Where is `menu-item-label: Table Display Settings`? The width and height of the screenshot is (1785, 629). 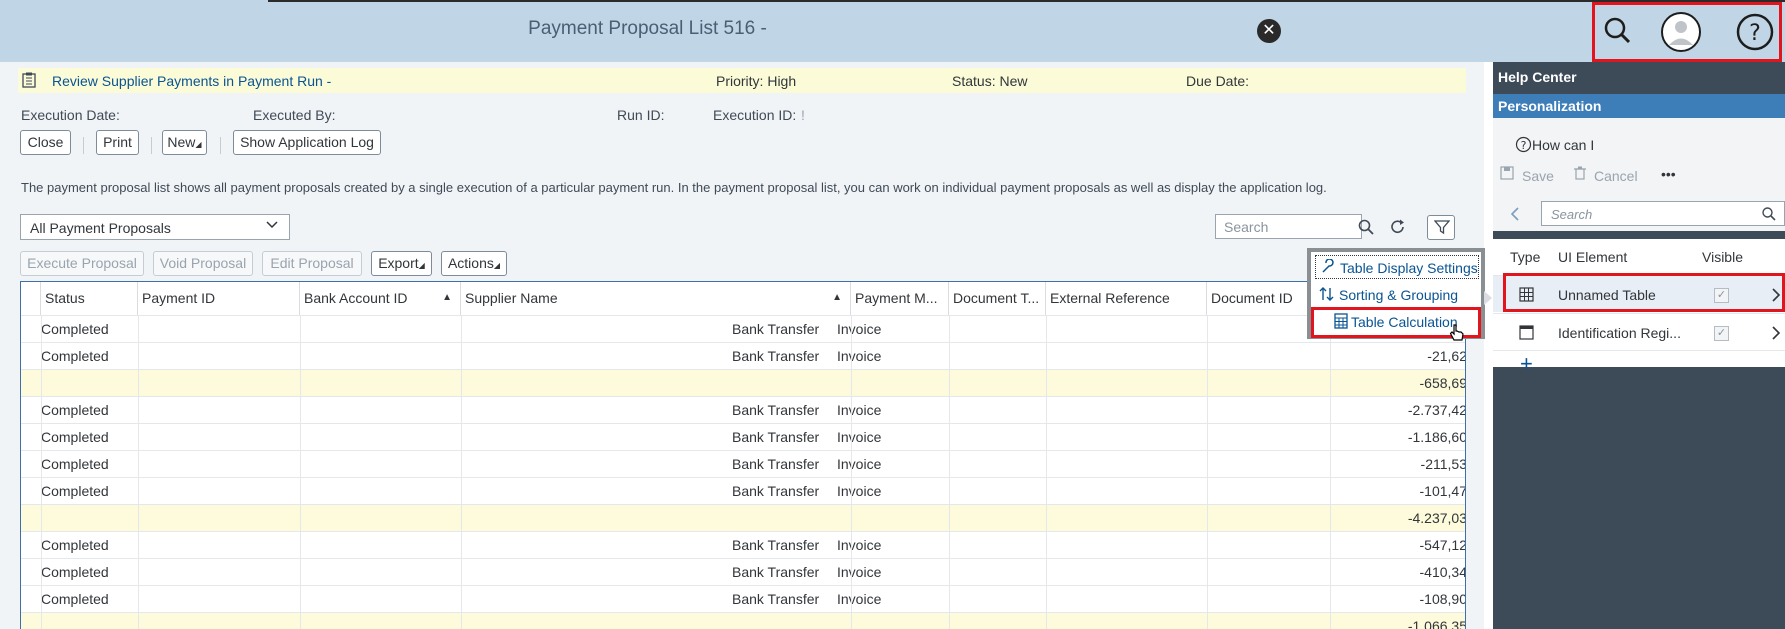 menu-item-label: Table Display Settings is located at coordinates (1409, 268).